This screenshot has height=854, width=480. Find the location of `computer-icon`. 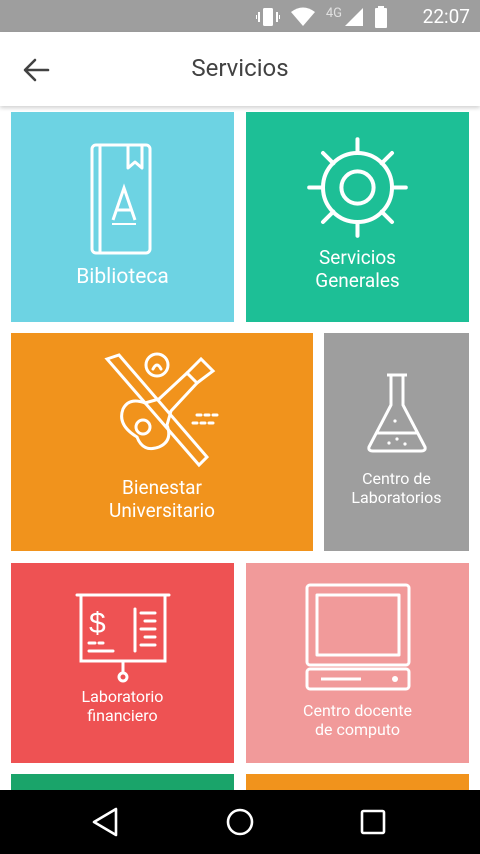

computer-icon is located at coordinates (357, 637).